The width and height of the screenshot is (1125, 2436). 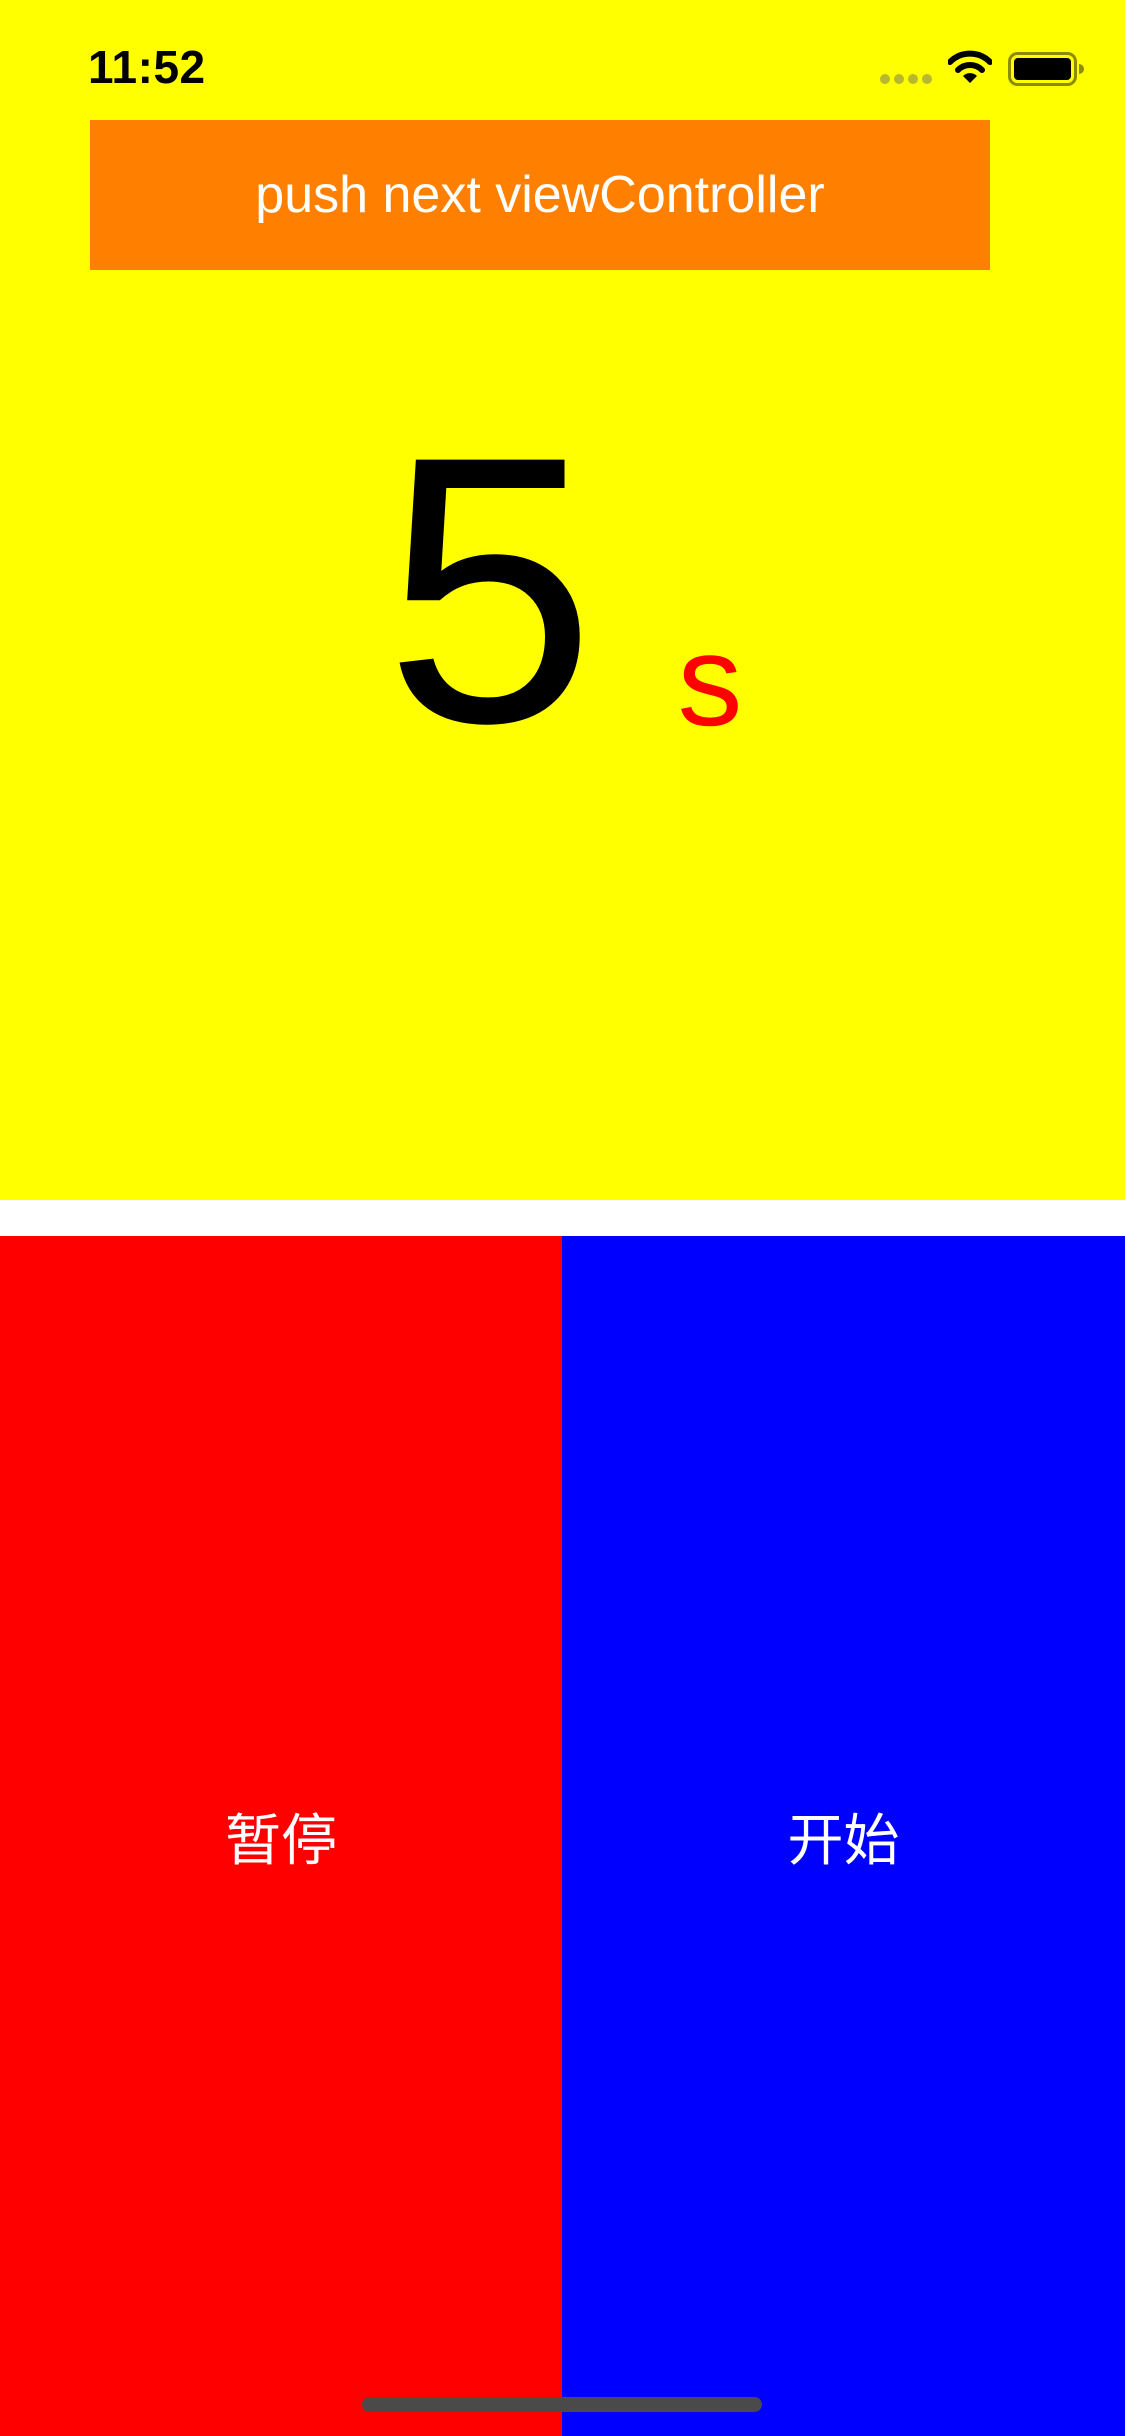 What do you see at coordinates (490, 589) in the screenshot?
I see `countdown-value: 5` at bounding box center [490, 589].